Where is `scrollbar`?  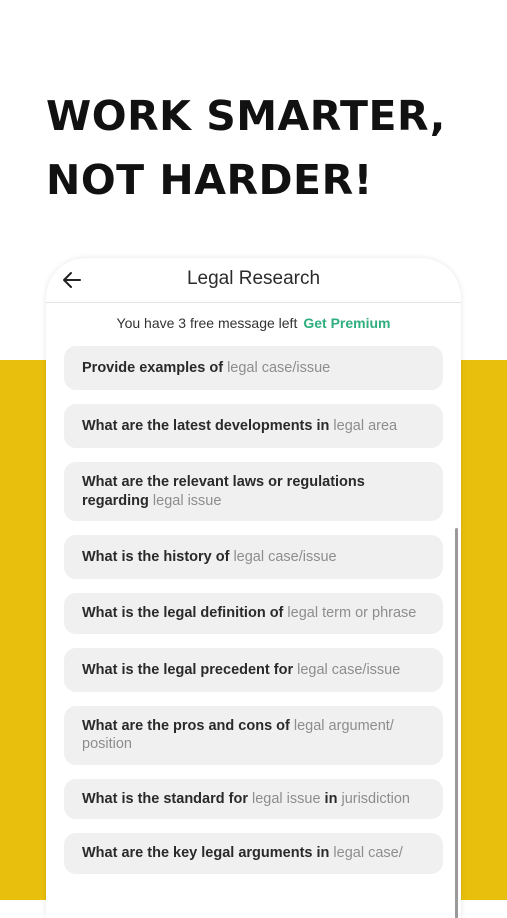 scrollbar is located at coordinates (456, 723).